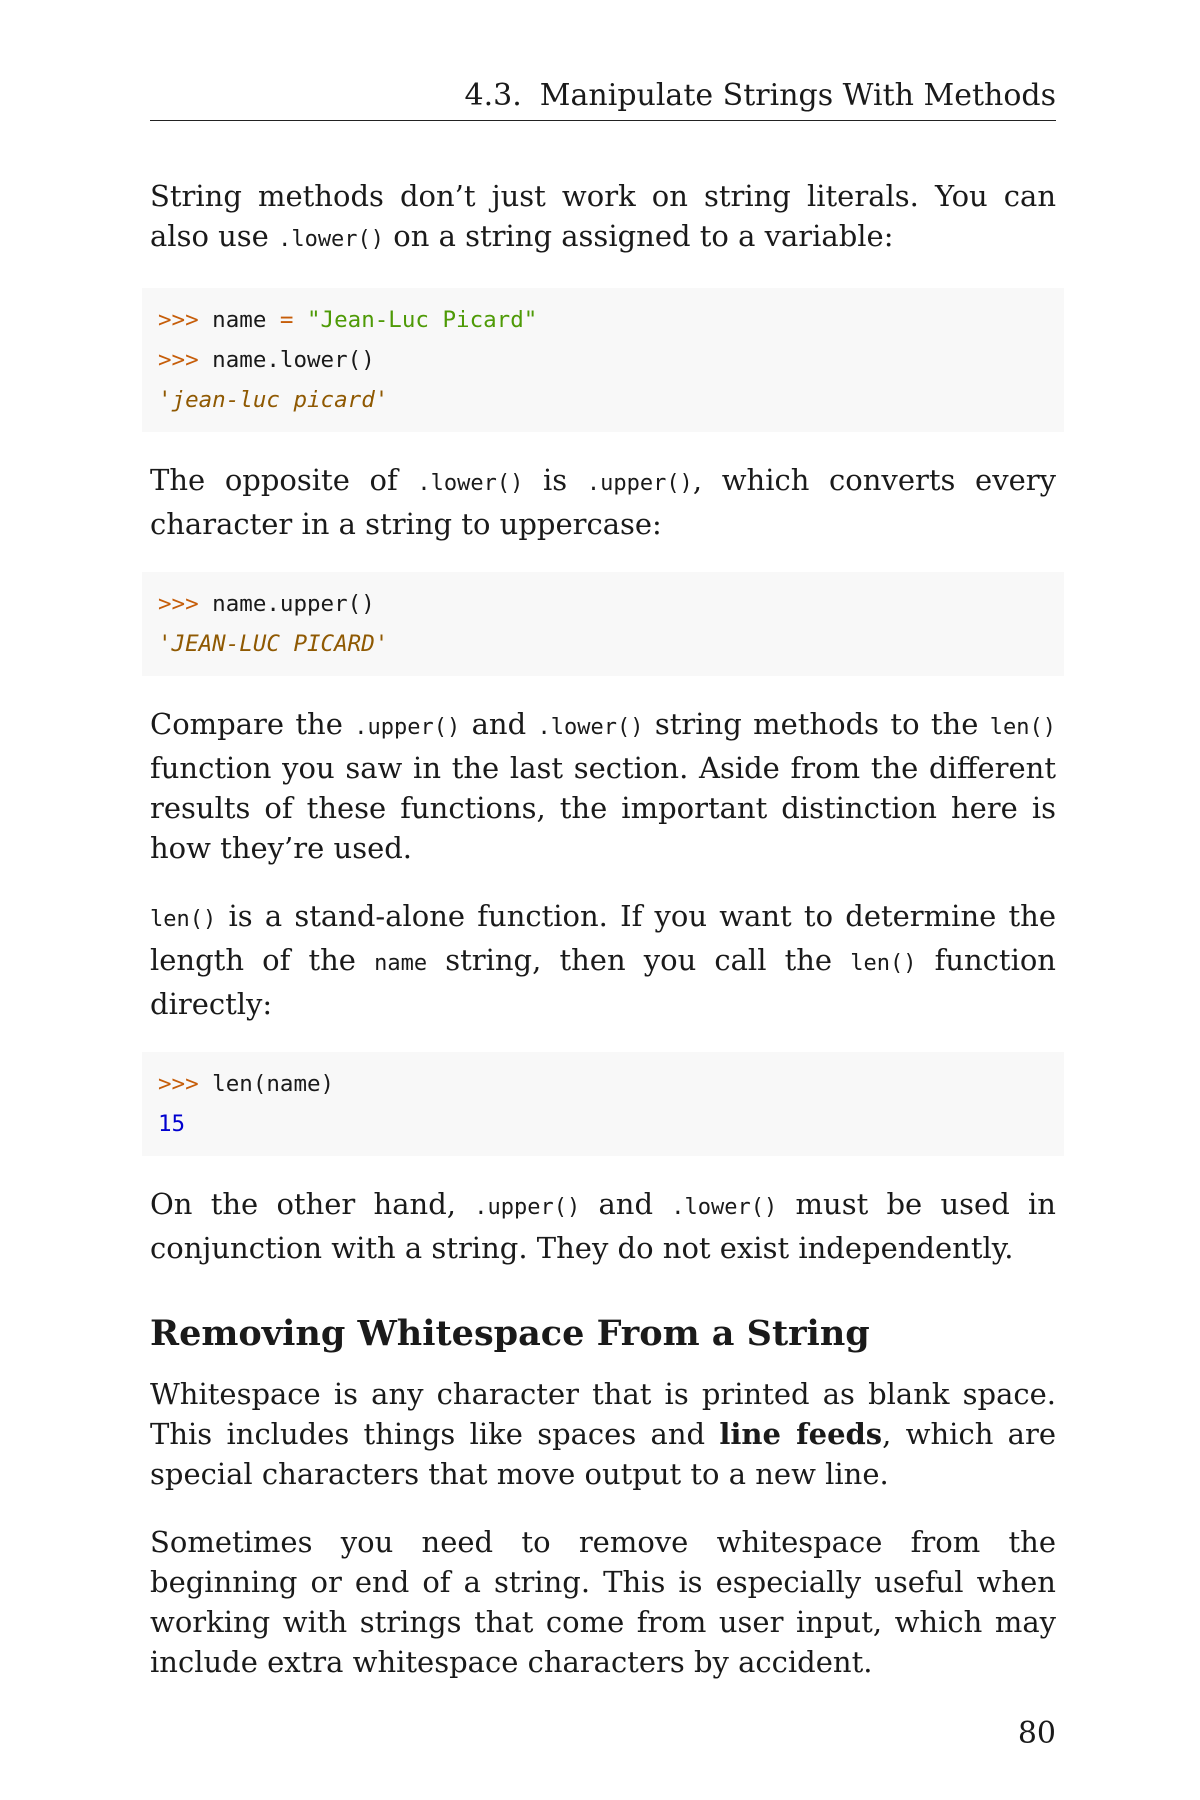 This screenshot has width=1200, height=1800. Describe the element at coordinates (816, 724) in the screenshot. I see `text: string methods to the` at that location.